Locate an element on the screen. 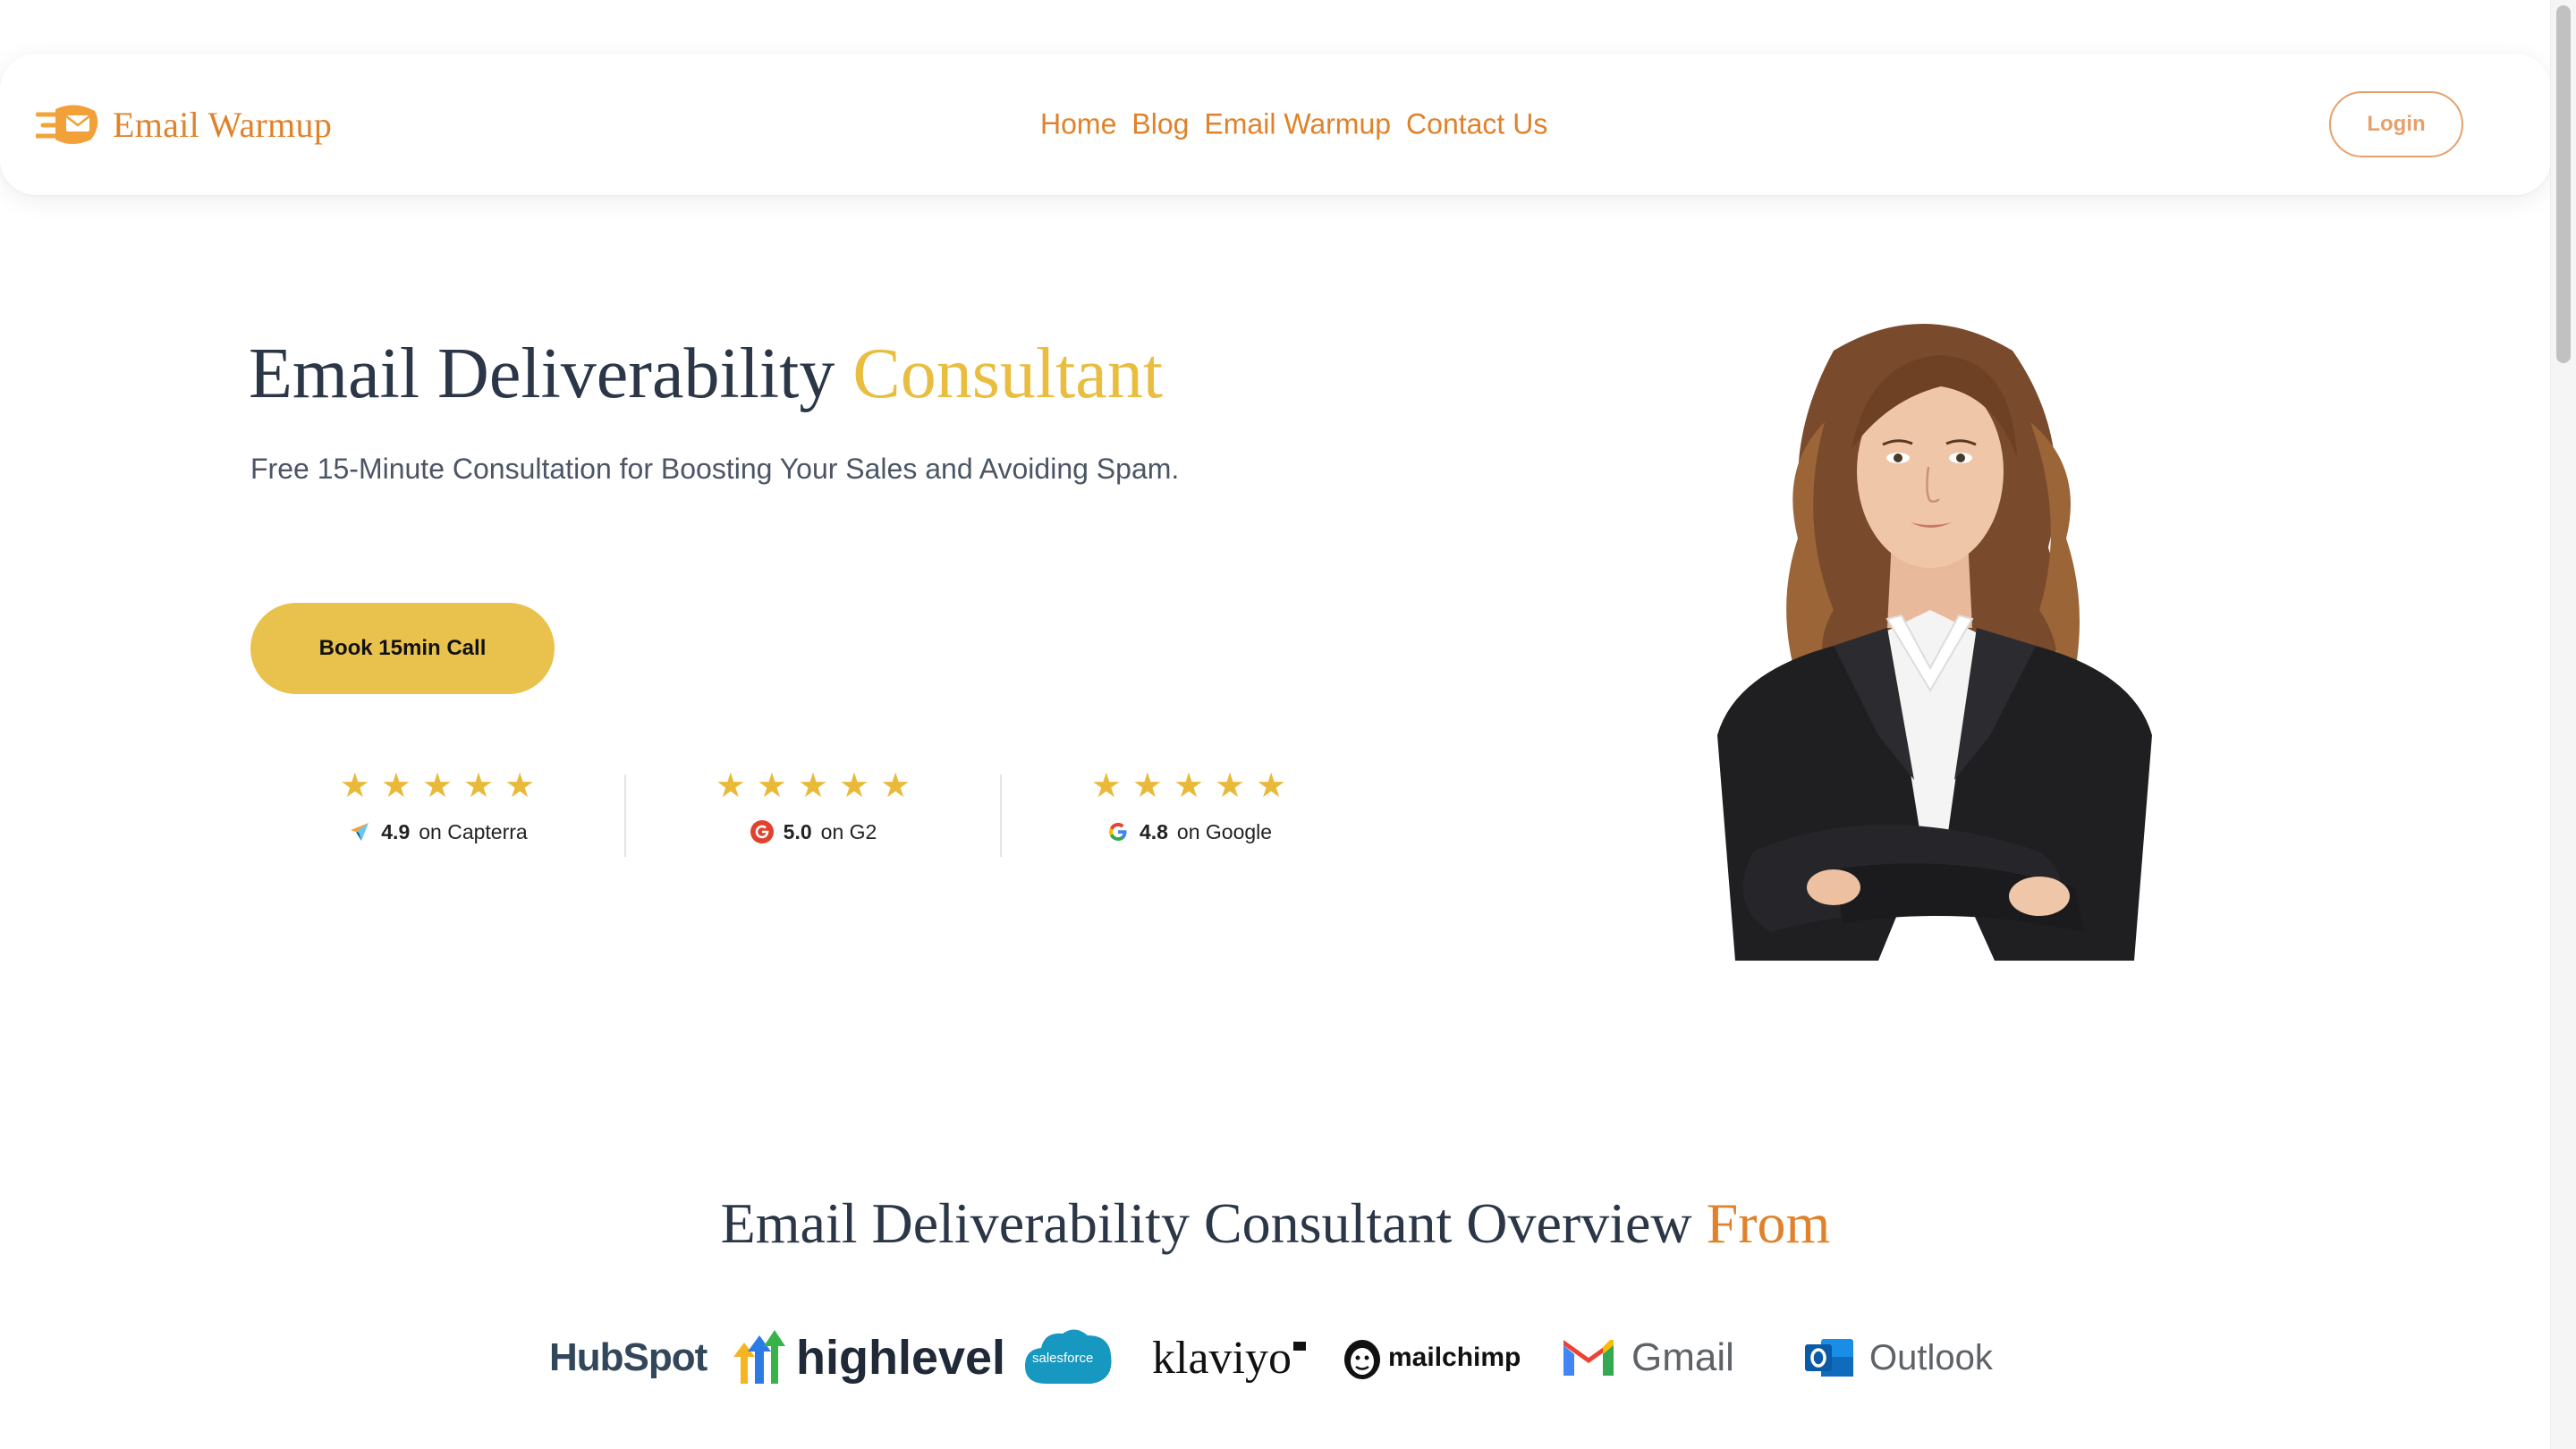 The image size is (2576, 1449). klaviyo-flag-icon is located at coordinates (1299, 1346).